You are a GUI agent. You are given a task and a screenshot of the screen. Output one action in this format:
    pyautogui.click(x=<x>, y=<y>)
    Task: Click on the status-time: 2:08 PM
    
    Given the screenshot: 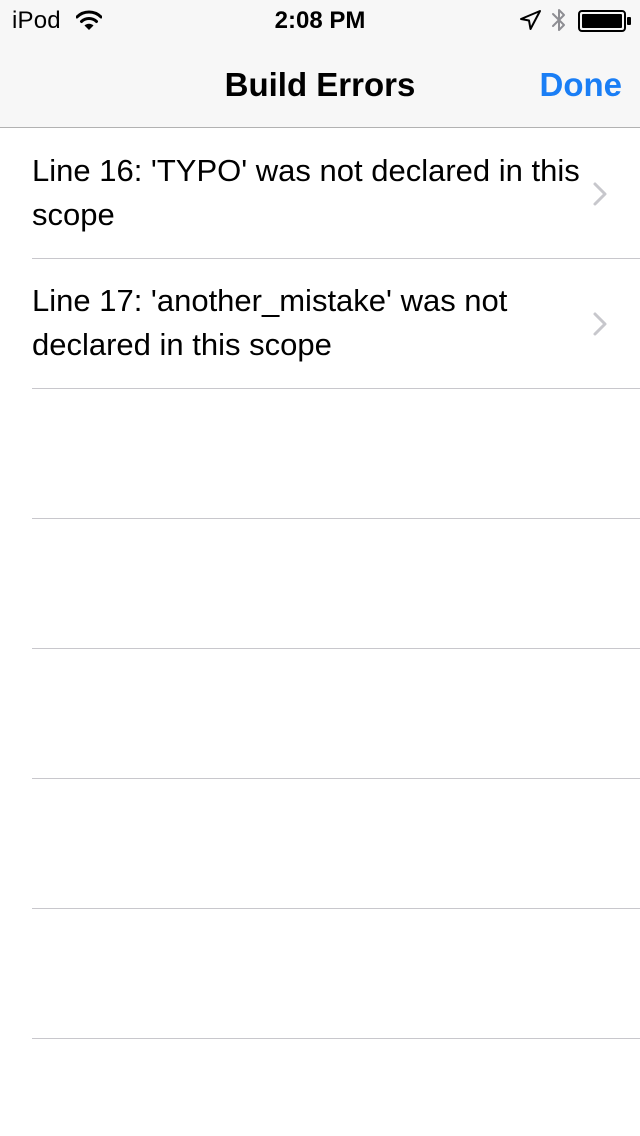 What is the action you would take?
    pyautogui.click(x=320, y=20)
    